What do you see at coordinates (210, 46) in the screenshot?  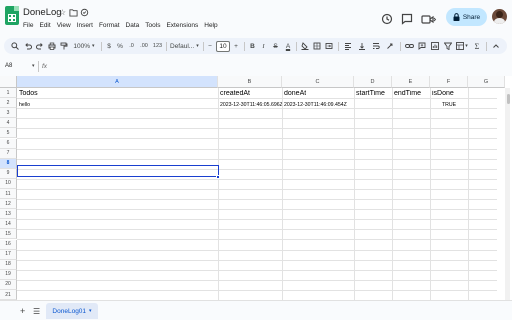 I see `decrease-font-size-button: −` at bounding box center [210, 46].